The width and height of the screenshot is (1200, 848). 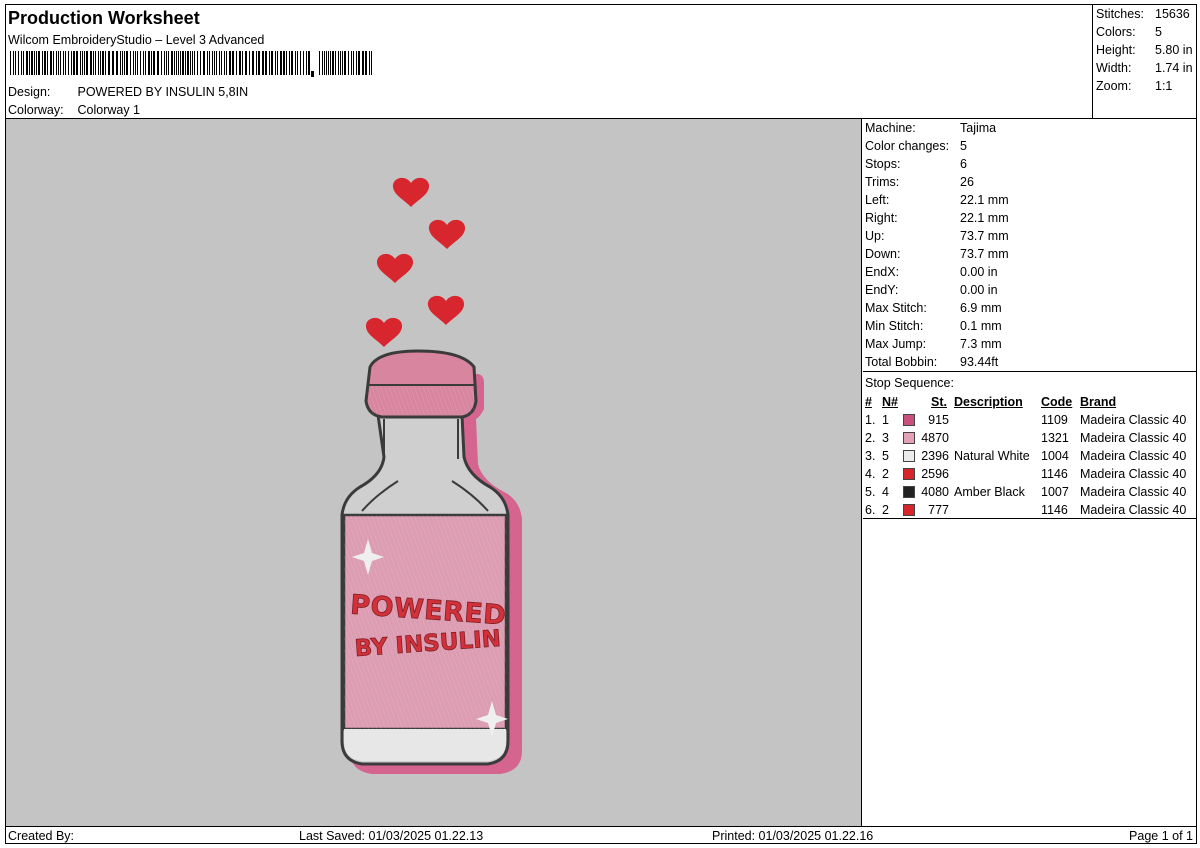 I want to click on stitch-count: 915, so click(x=938, y=420).